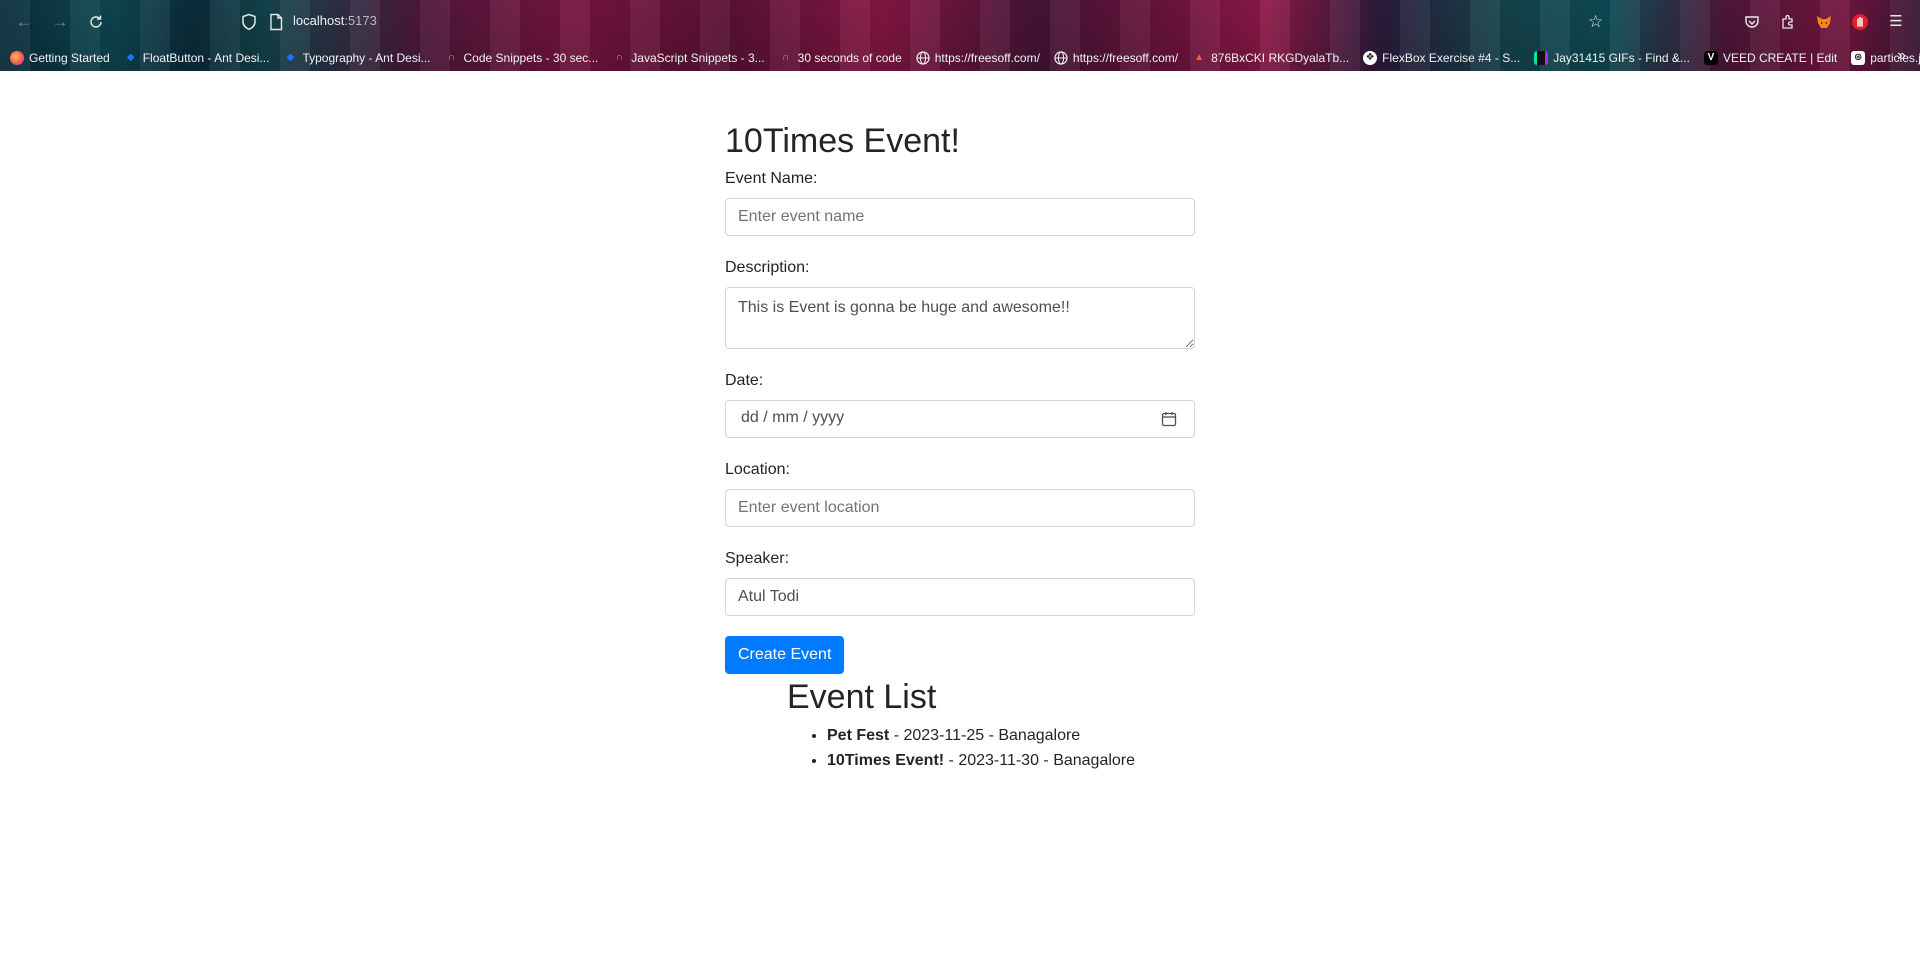 The image size is (1920, 964). What do you see at coordinates (1710, 57) in the screenshot?
I see `veed-icon: V` at bounding box center [1710, 57].